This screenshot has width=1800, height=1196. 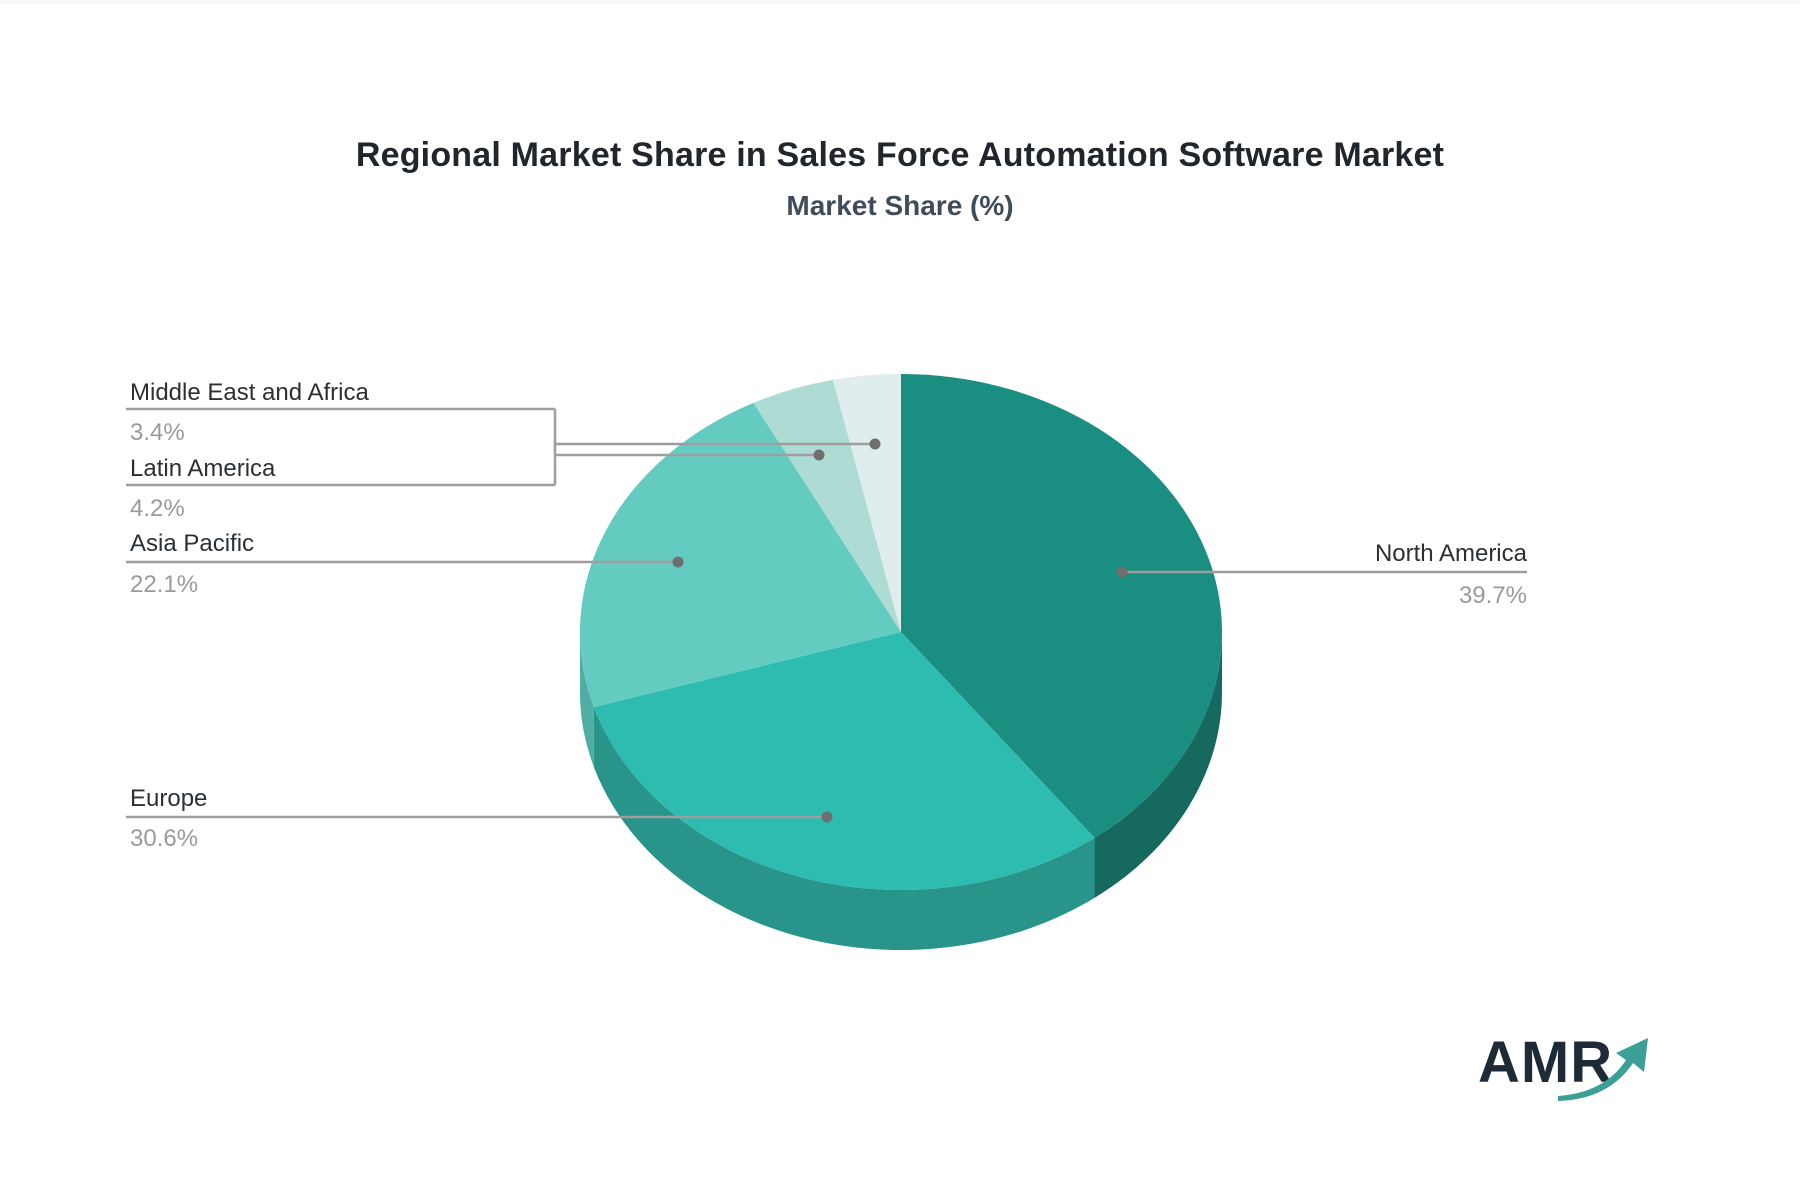 I want to click on slice-value-europe: 30.6%, so click(x=164, y=838).